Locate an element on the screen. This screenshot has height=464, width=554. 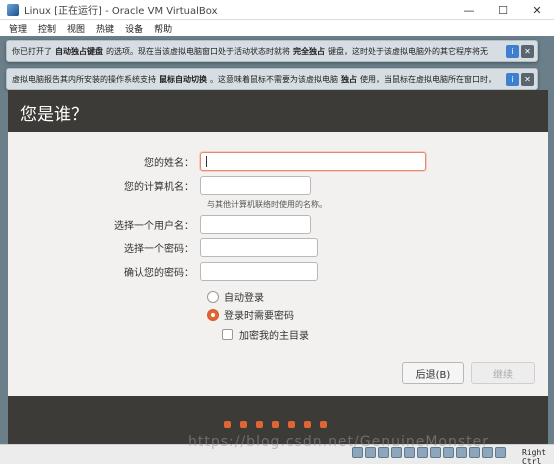
menu-item-view: 视图 is located at coordinates (76, 28).